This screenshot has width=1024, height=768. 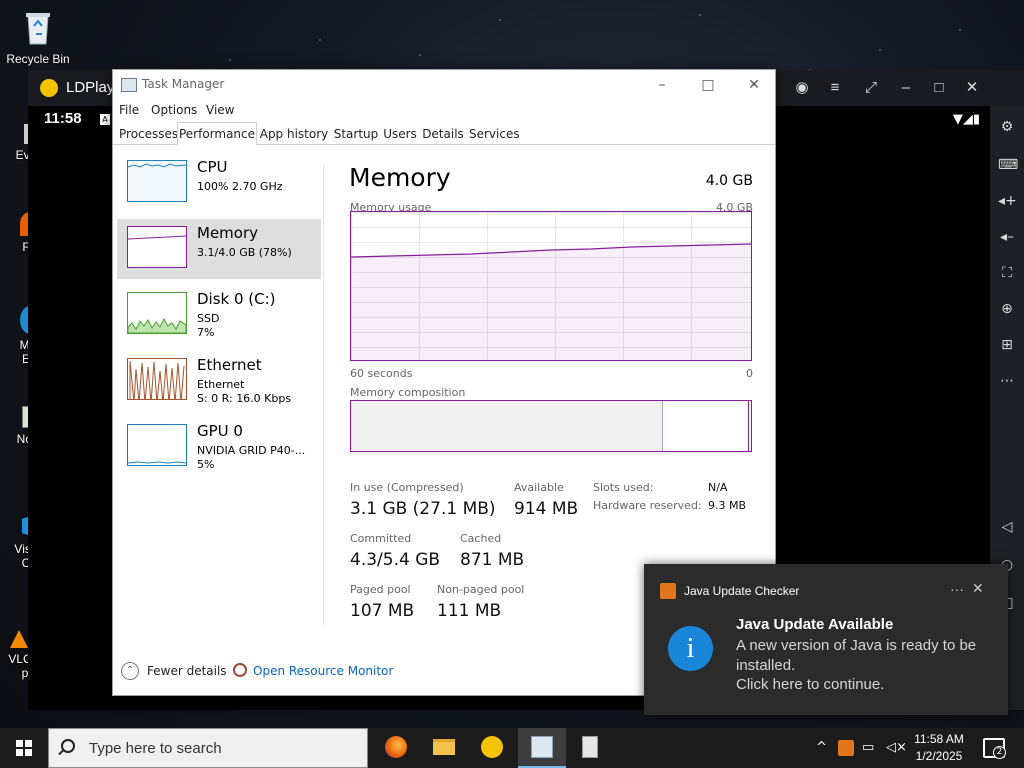 What do you see at coordinates (966, 119) in the screenshot?
I see `wifi-battery-icon: ▼◢▮` at bounding box center [966, 119].